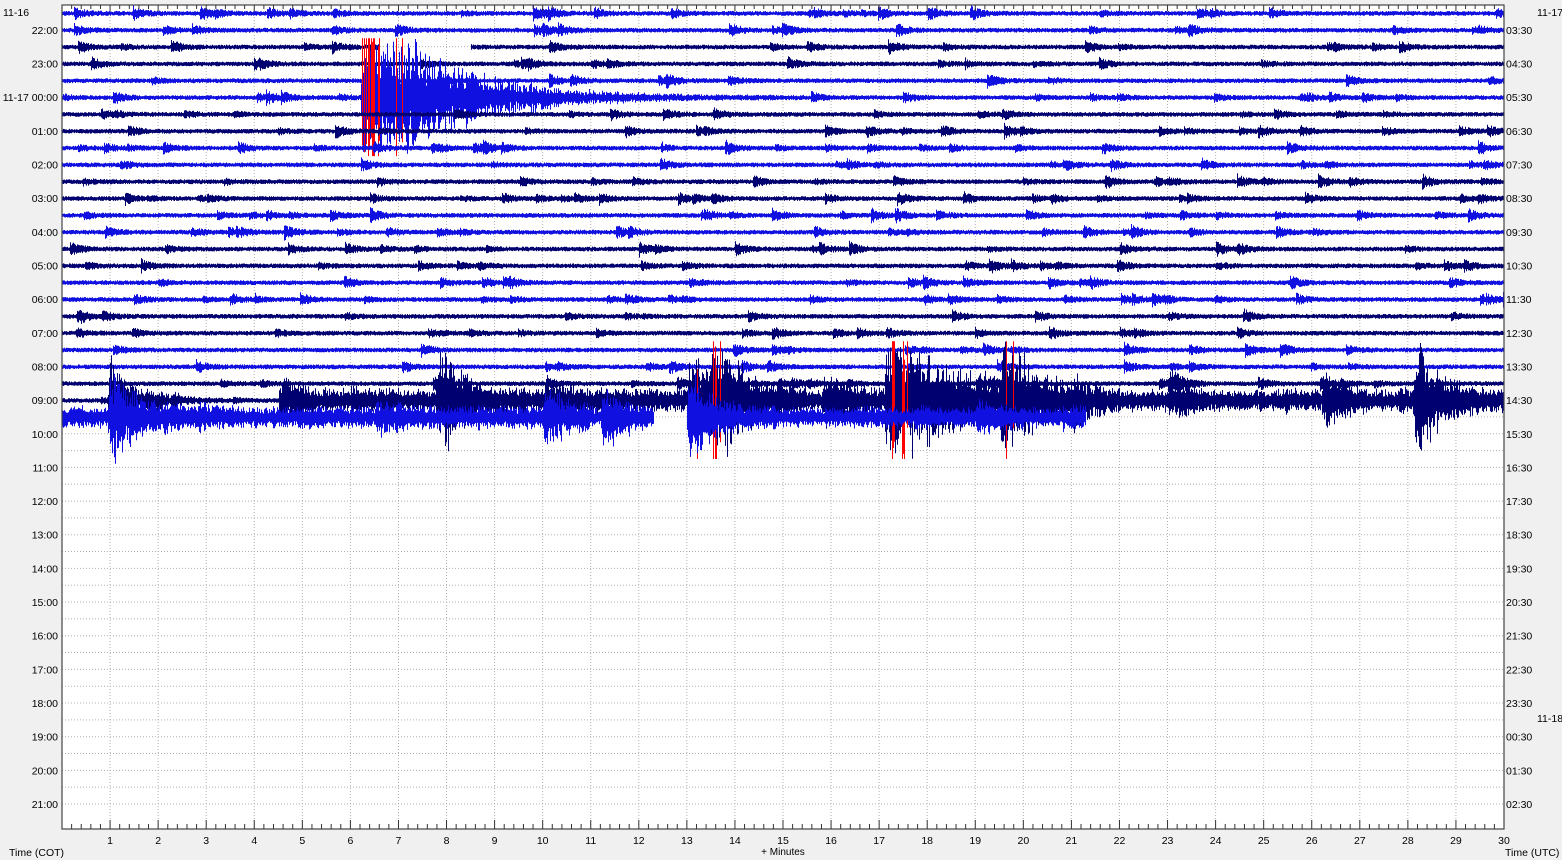 The width and height of the screenshot is (1562, 860). Describe the element at coordinates (45, 334) in the screenshot. I see `left-time-label: 07:00` at that location.